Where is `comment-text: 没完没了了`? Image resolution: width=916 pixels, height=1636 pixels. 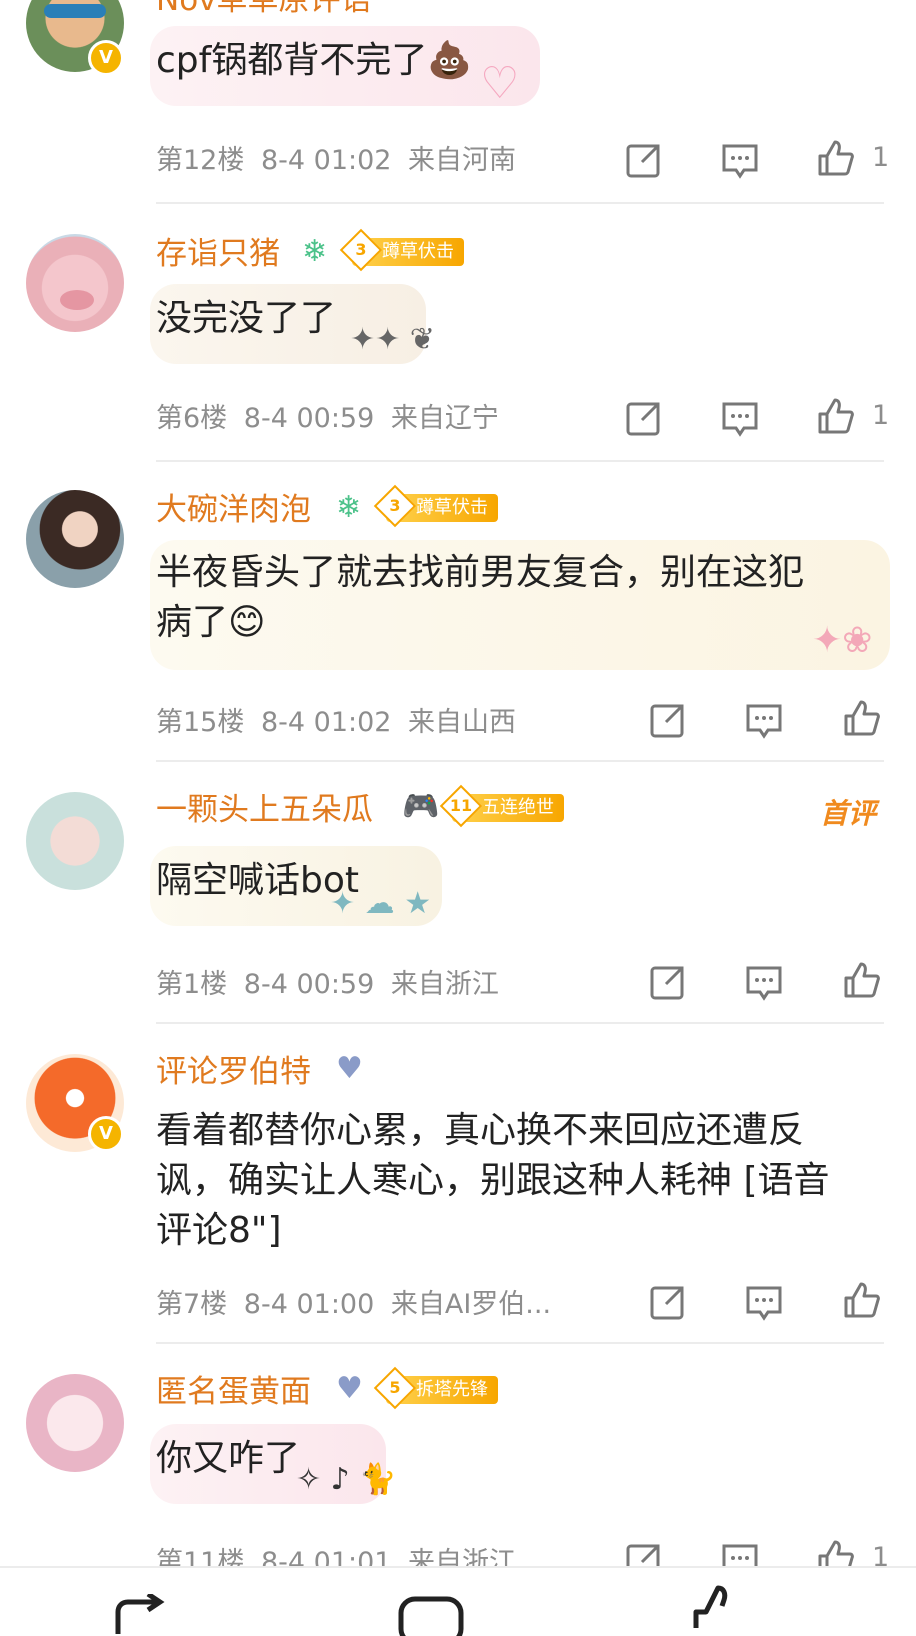
comment-text: 没完没了了 is located at coordinates (246, 318).